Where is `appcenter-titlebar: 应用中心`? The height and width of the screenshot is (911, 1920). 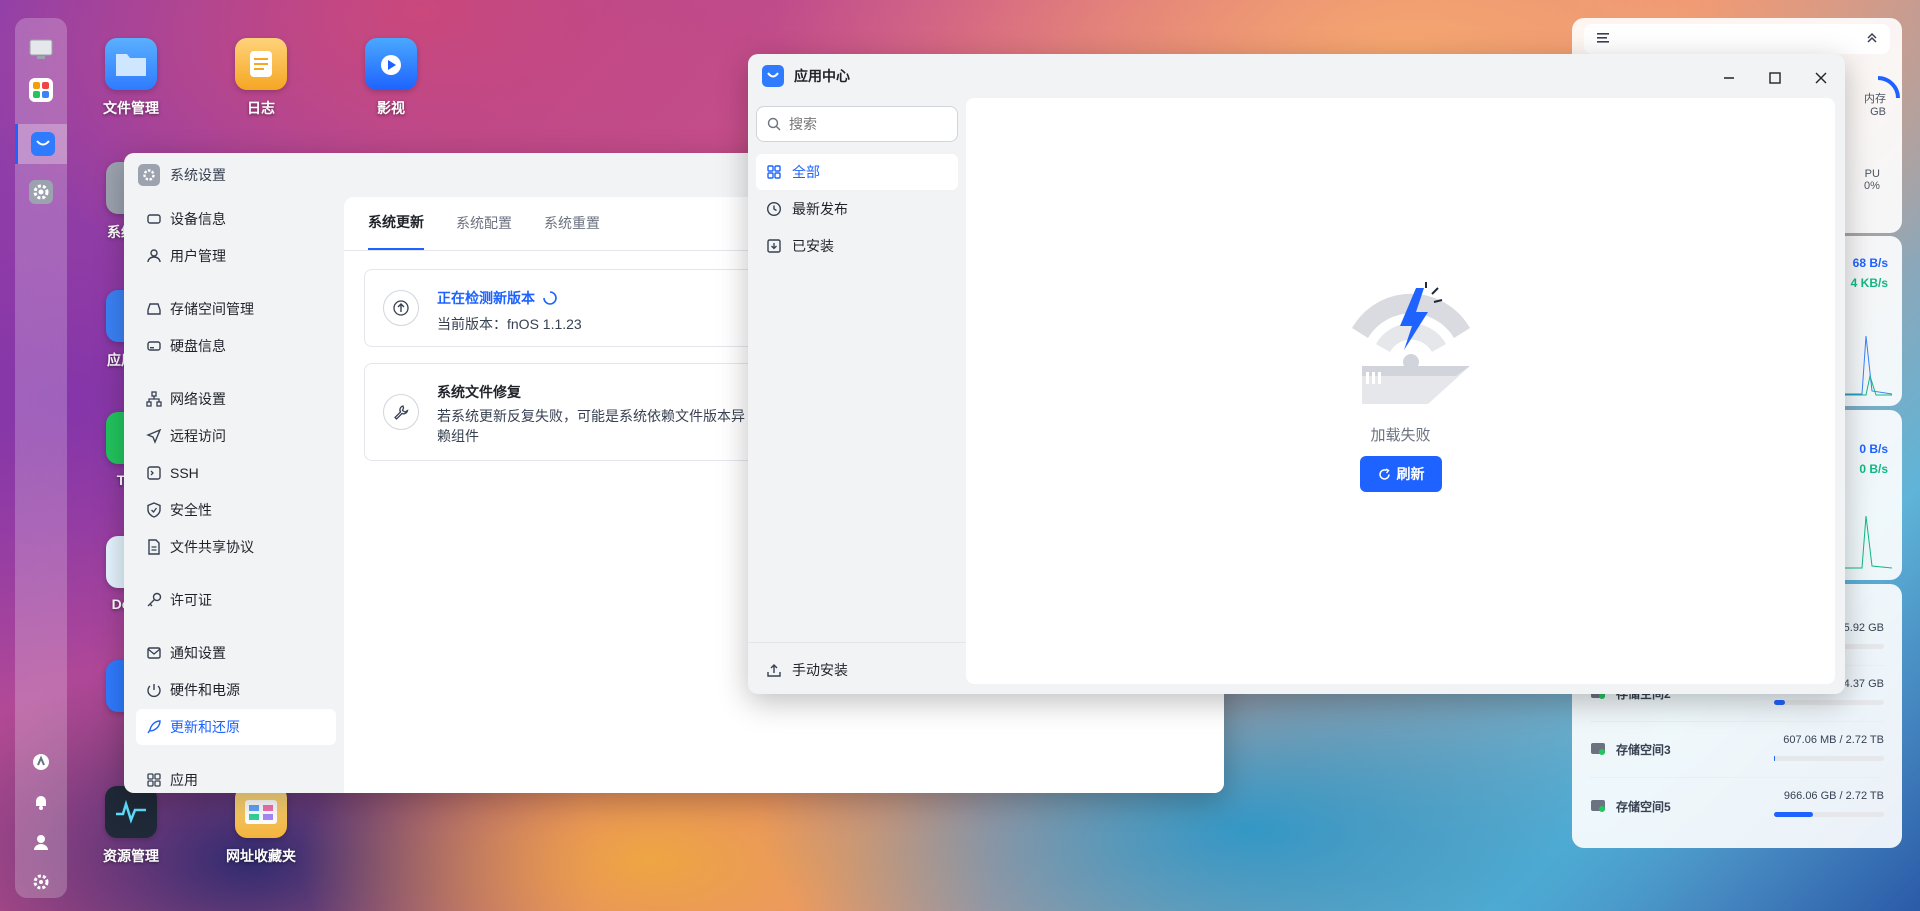
appcenter-titlebar: 应用中心 is located at coordinates (1296, 76).